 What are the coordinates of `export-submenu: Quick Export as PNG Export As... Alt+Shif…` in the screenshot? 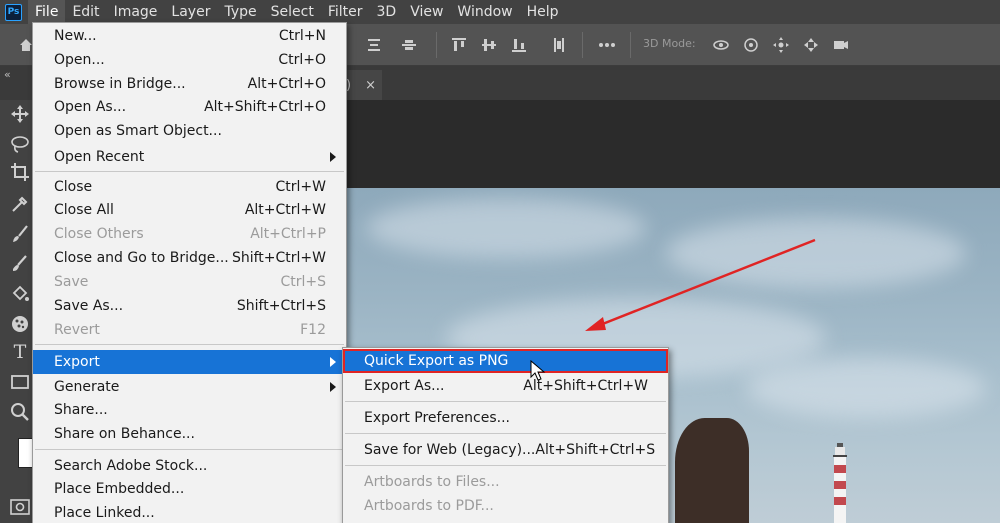 It's located at (505, 435).